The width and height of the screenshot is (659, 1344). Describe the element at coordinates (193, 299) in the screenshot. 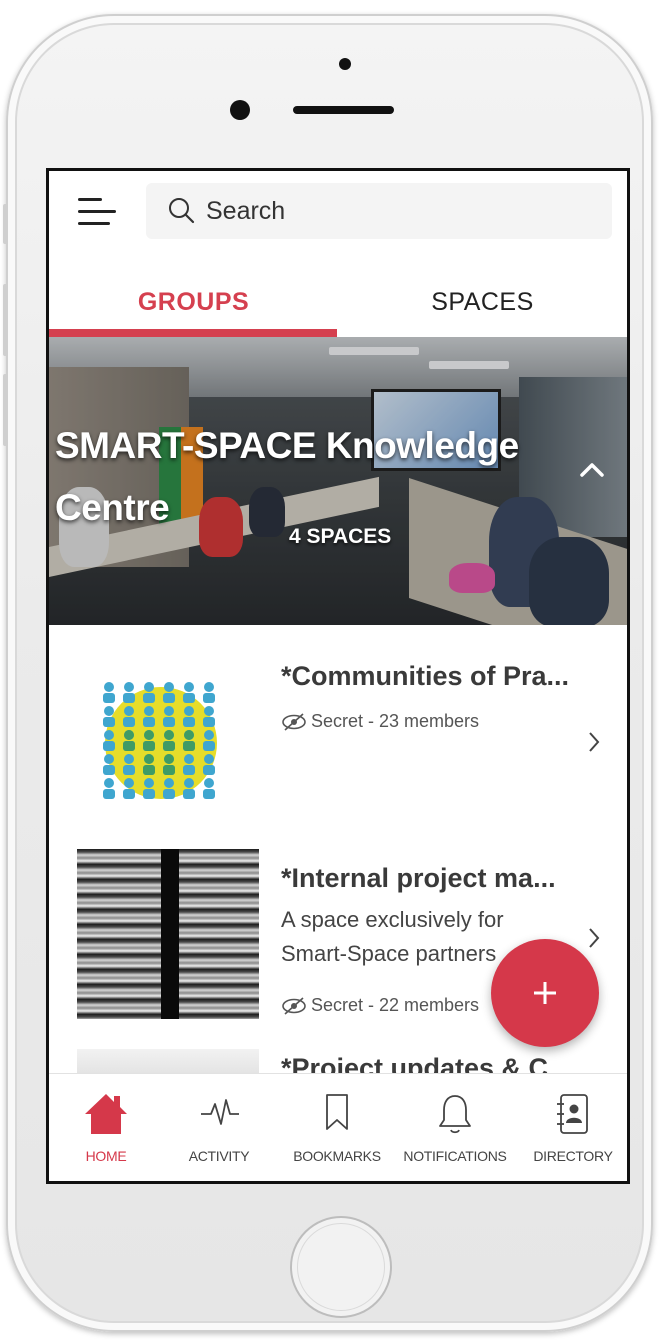

I see `tab-groups: GROUPS` at that location.